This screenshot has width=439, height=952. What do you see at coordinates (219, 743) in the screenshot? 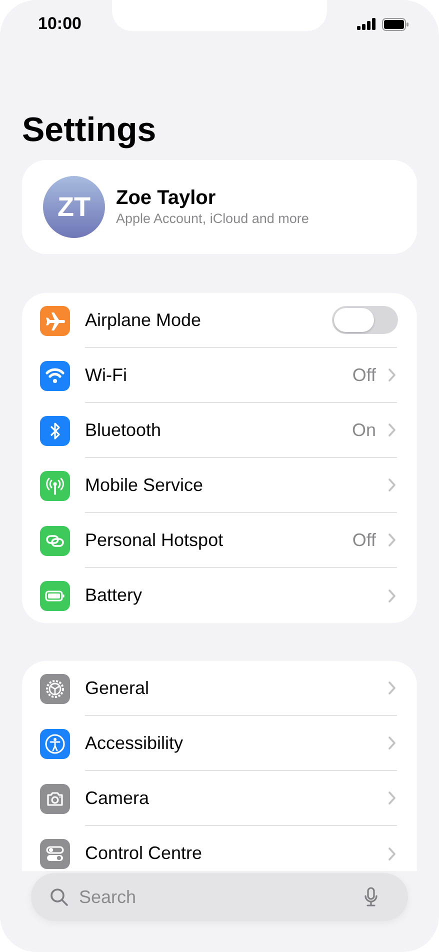
I see `settings-row: Accessibility` at bounding box center [219, 743].